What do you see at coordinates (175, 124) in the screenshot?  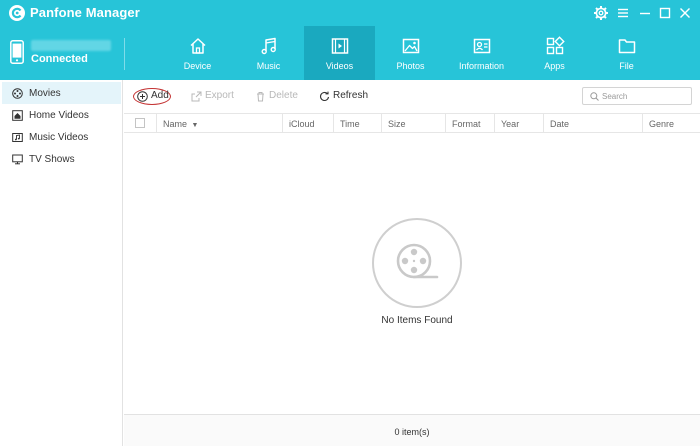 I see `column-label: Name` at bounding box center [175, 124].